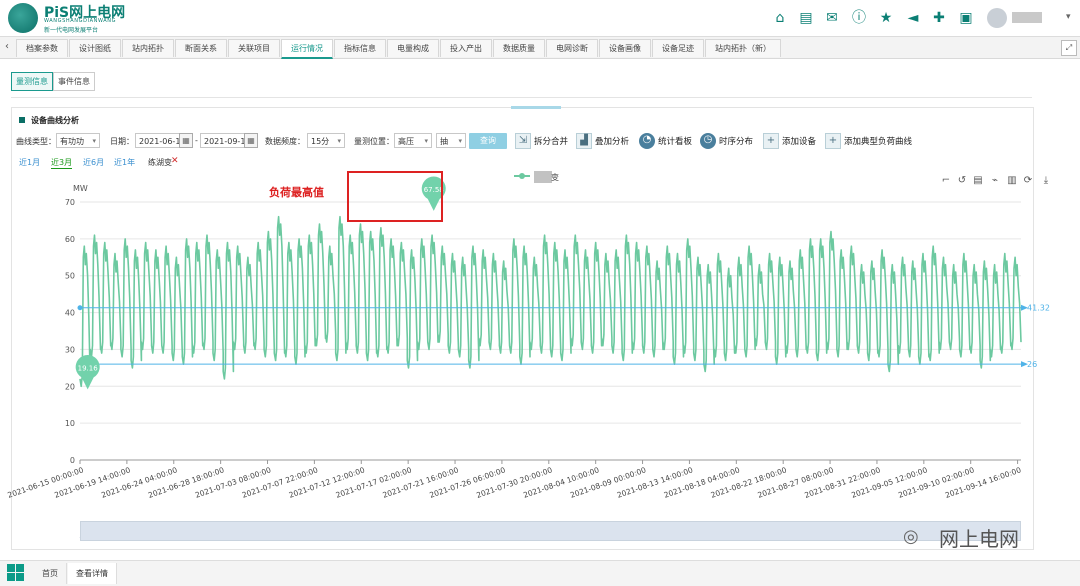 The width and height of the screenshot is (1080, 586). What do you see at coordinates (80, 188) in the screenshot?
I see `y-axis-label: MW` at bounding box center [80, 188].